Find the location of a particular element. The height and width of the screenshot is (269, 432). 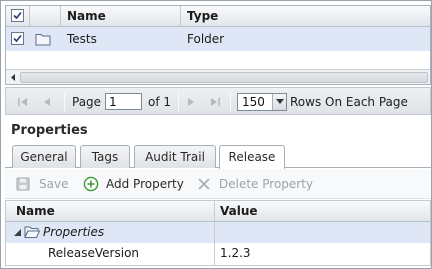

save-label: Save is located at coordinates (54, 184).